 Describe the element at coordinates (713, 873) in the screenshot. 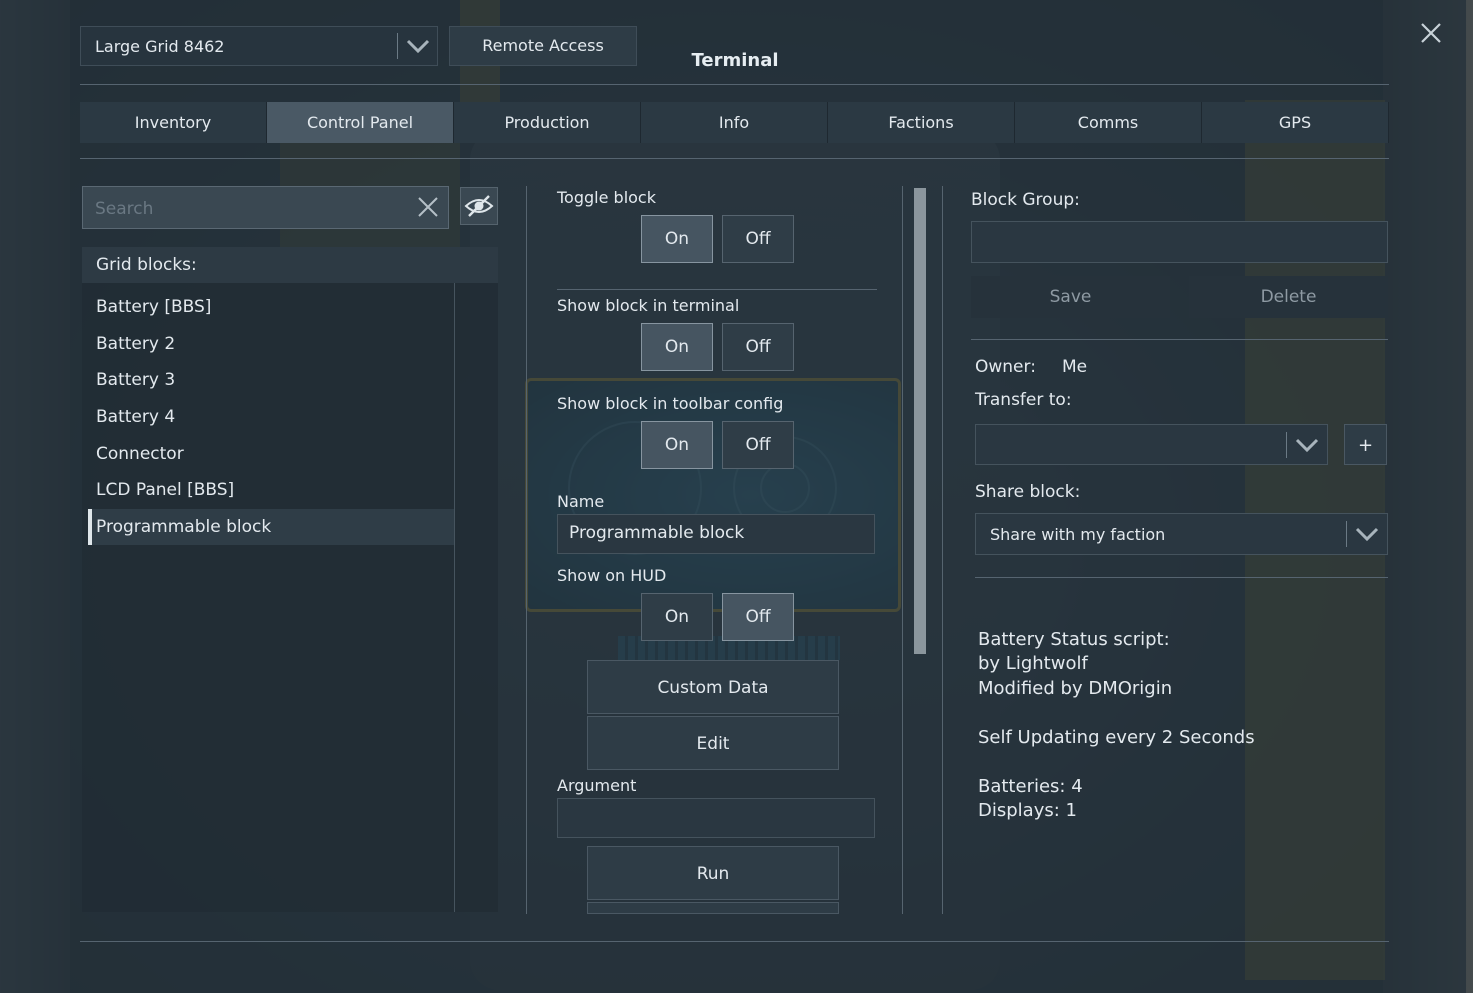

I see `run-button: Run` at that location.